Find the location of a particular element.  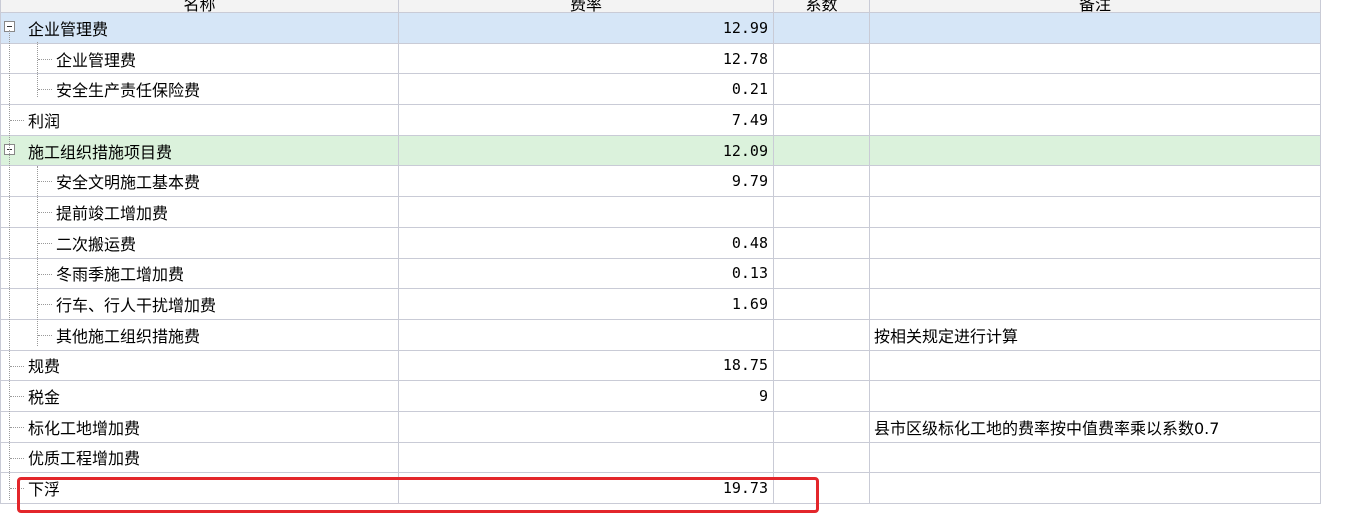

table-row: 安全生产责任保险费 0.21 is located at coordinates (660, 89).